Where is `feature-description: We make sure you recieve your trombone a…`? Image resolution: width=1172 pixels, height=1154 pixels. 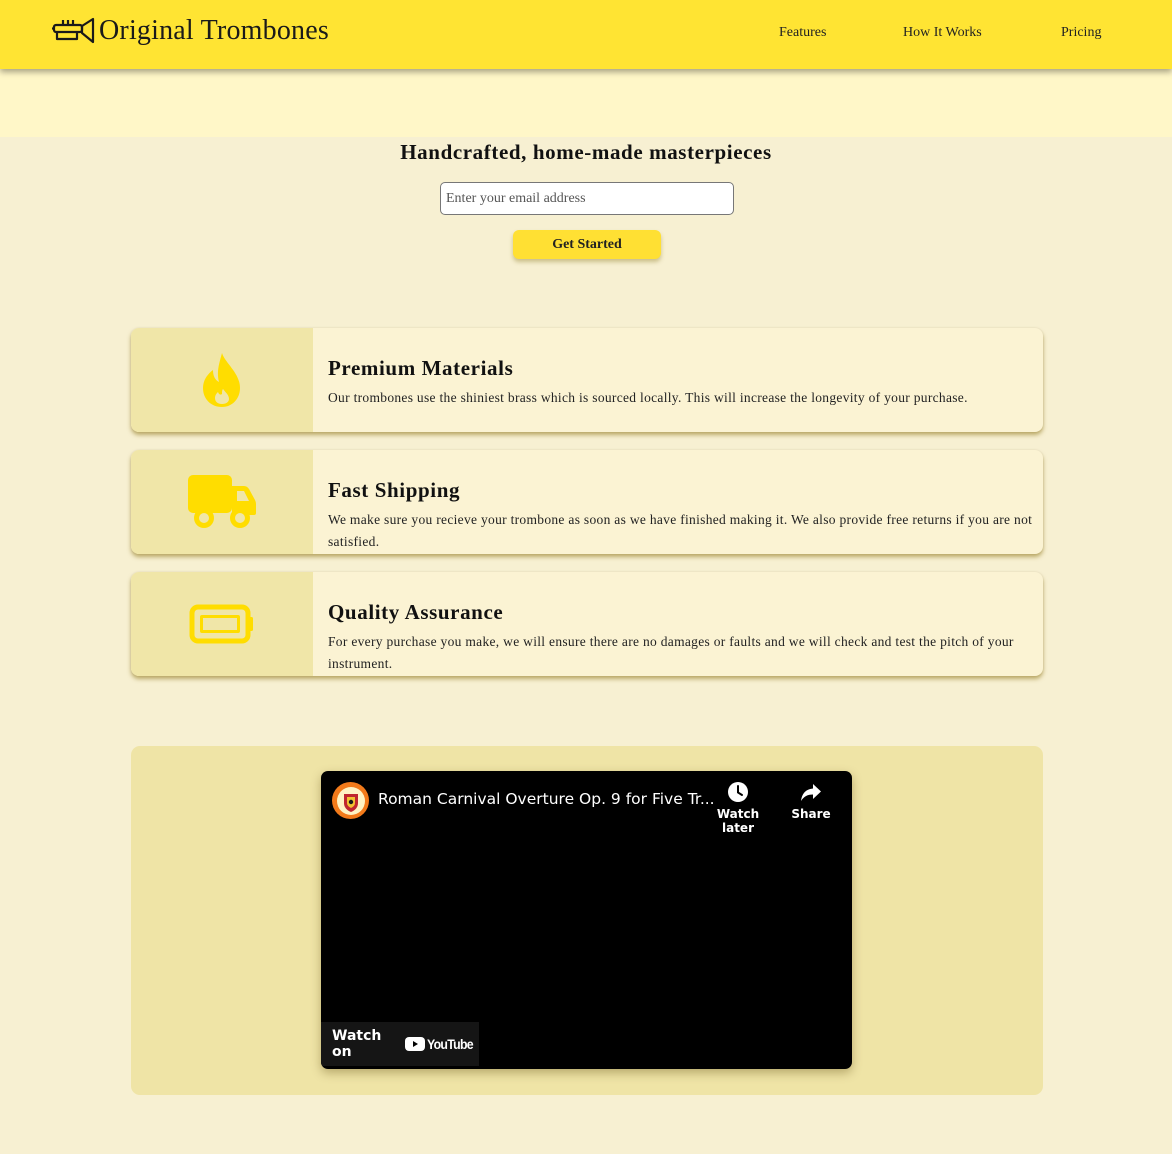 feature-description: We make sure you recieve your trombone a… is located at coordinates (680, 530).